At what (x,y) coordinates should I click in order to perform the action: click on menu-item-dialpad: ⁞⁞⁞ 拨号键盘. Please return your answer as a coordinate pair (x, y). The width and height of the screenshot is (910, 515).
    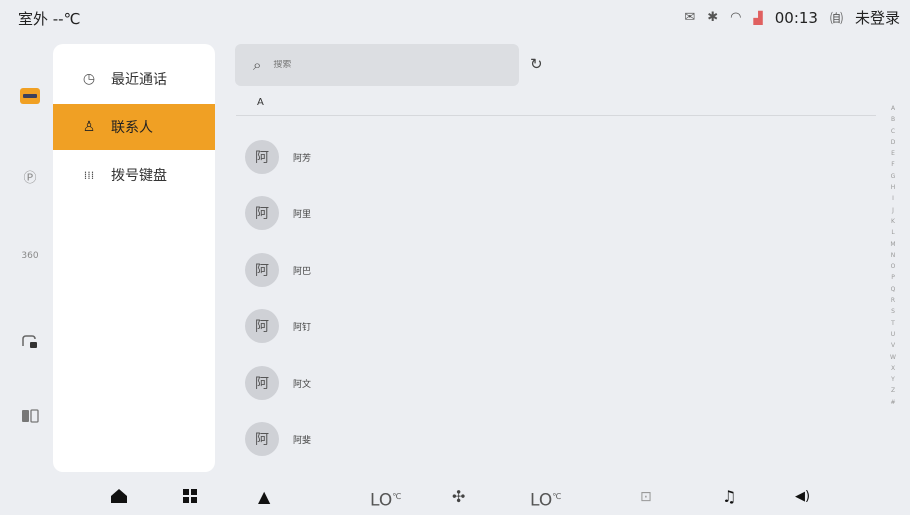
    Looking at the image, I should click on (134, 175).